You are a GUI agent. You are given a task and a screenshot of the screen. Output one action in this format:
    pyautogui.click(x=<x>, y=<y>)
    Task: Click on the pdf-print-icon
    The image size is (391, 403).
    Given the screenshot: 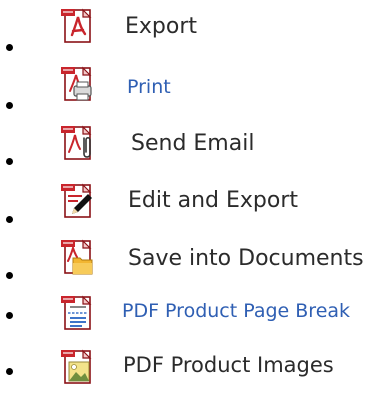 What is the action you would take?
    pyautogui.click(x=77, y=84)
    